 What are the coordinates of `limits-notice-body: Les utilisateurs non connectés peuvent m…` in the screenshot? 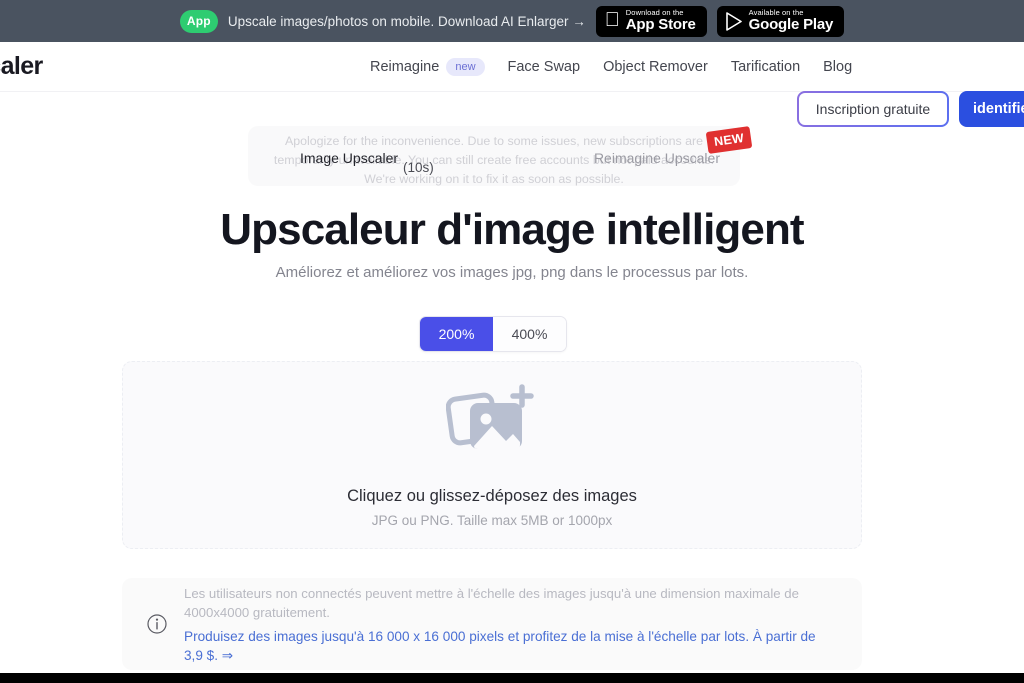 It's located at (511, 624).